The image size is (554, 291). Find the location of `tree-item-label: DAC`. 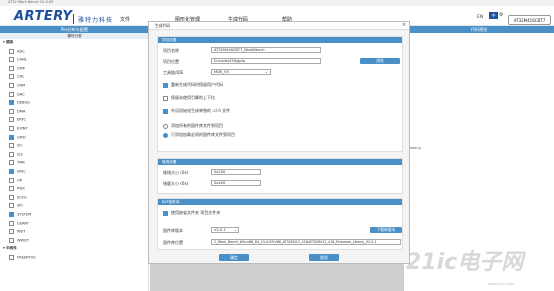

tree-item-label: DAC is located at coordinates (21, 94).